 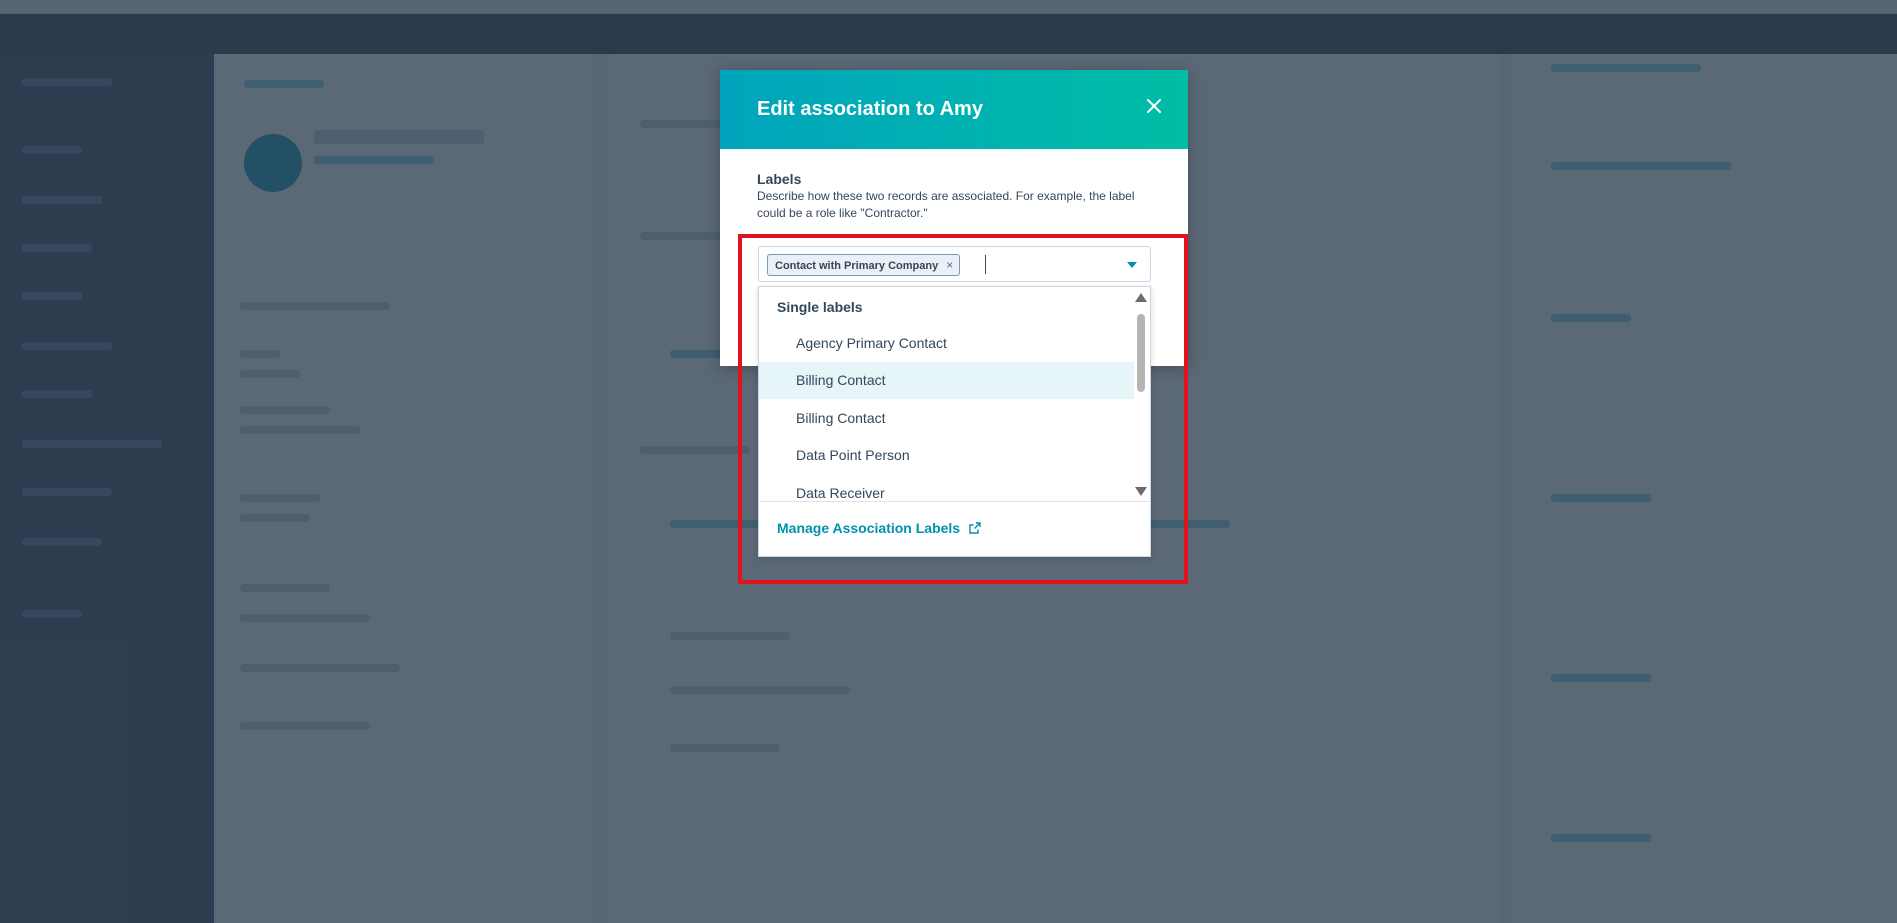 I want to click on modal-title: Edit association to Amy, so click(x=870, y=109).